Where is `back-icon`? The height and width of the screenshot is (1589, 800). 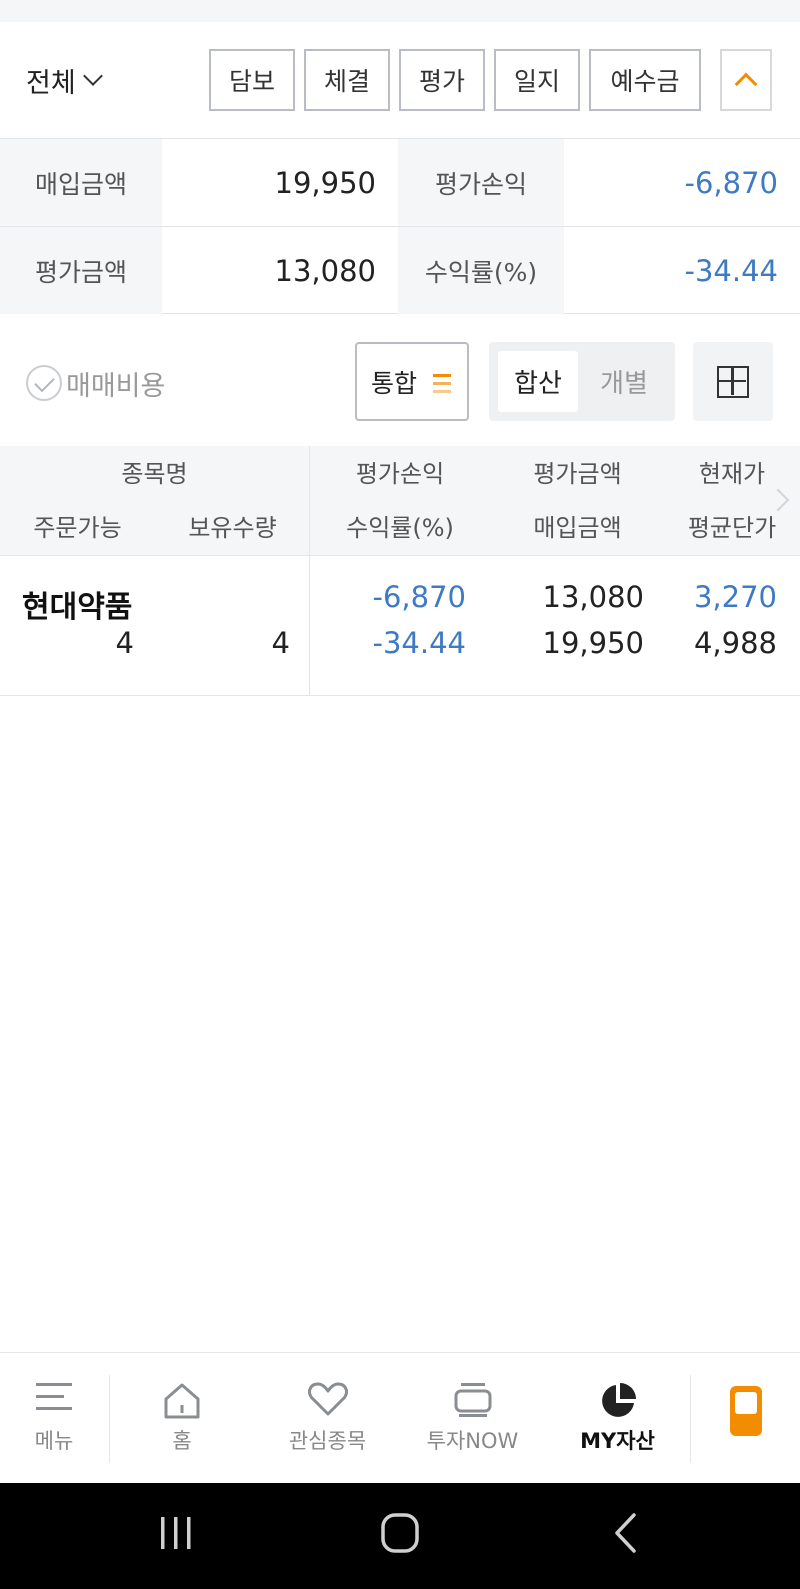 back-icon is located at coordinates (625, 1533).